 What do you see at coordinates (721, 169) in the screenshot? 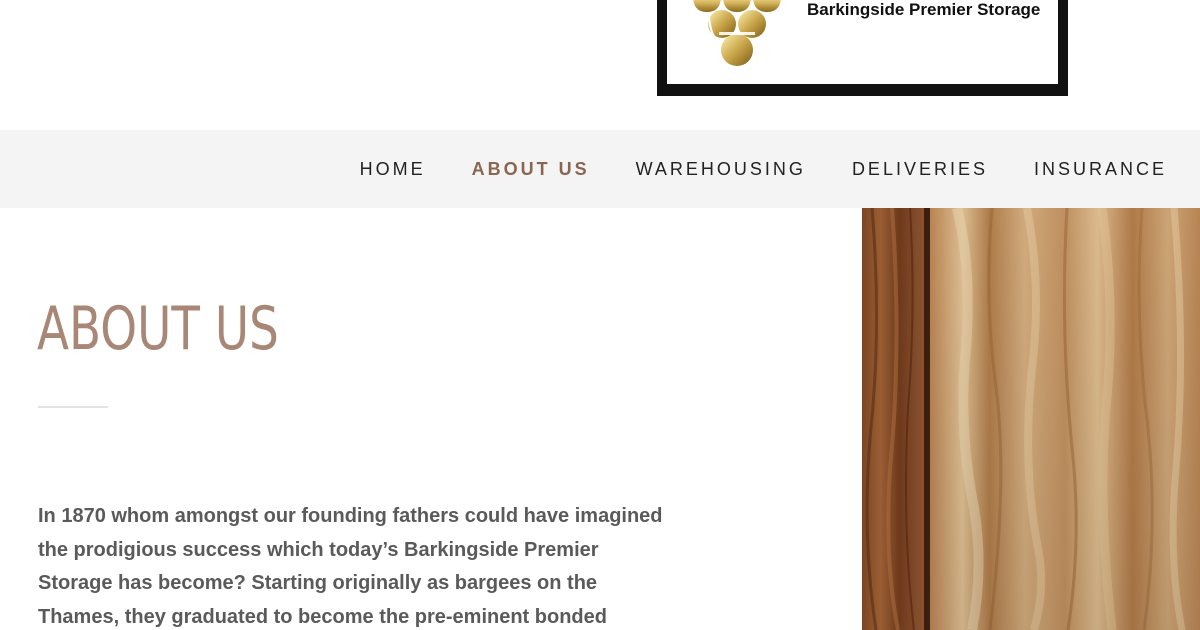
I see `nav-item-warehousing: WAREHOUSING` at bounding box center [721, 169].